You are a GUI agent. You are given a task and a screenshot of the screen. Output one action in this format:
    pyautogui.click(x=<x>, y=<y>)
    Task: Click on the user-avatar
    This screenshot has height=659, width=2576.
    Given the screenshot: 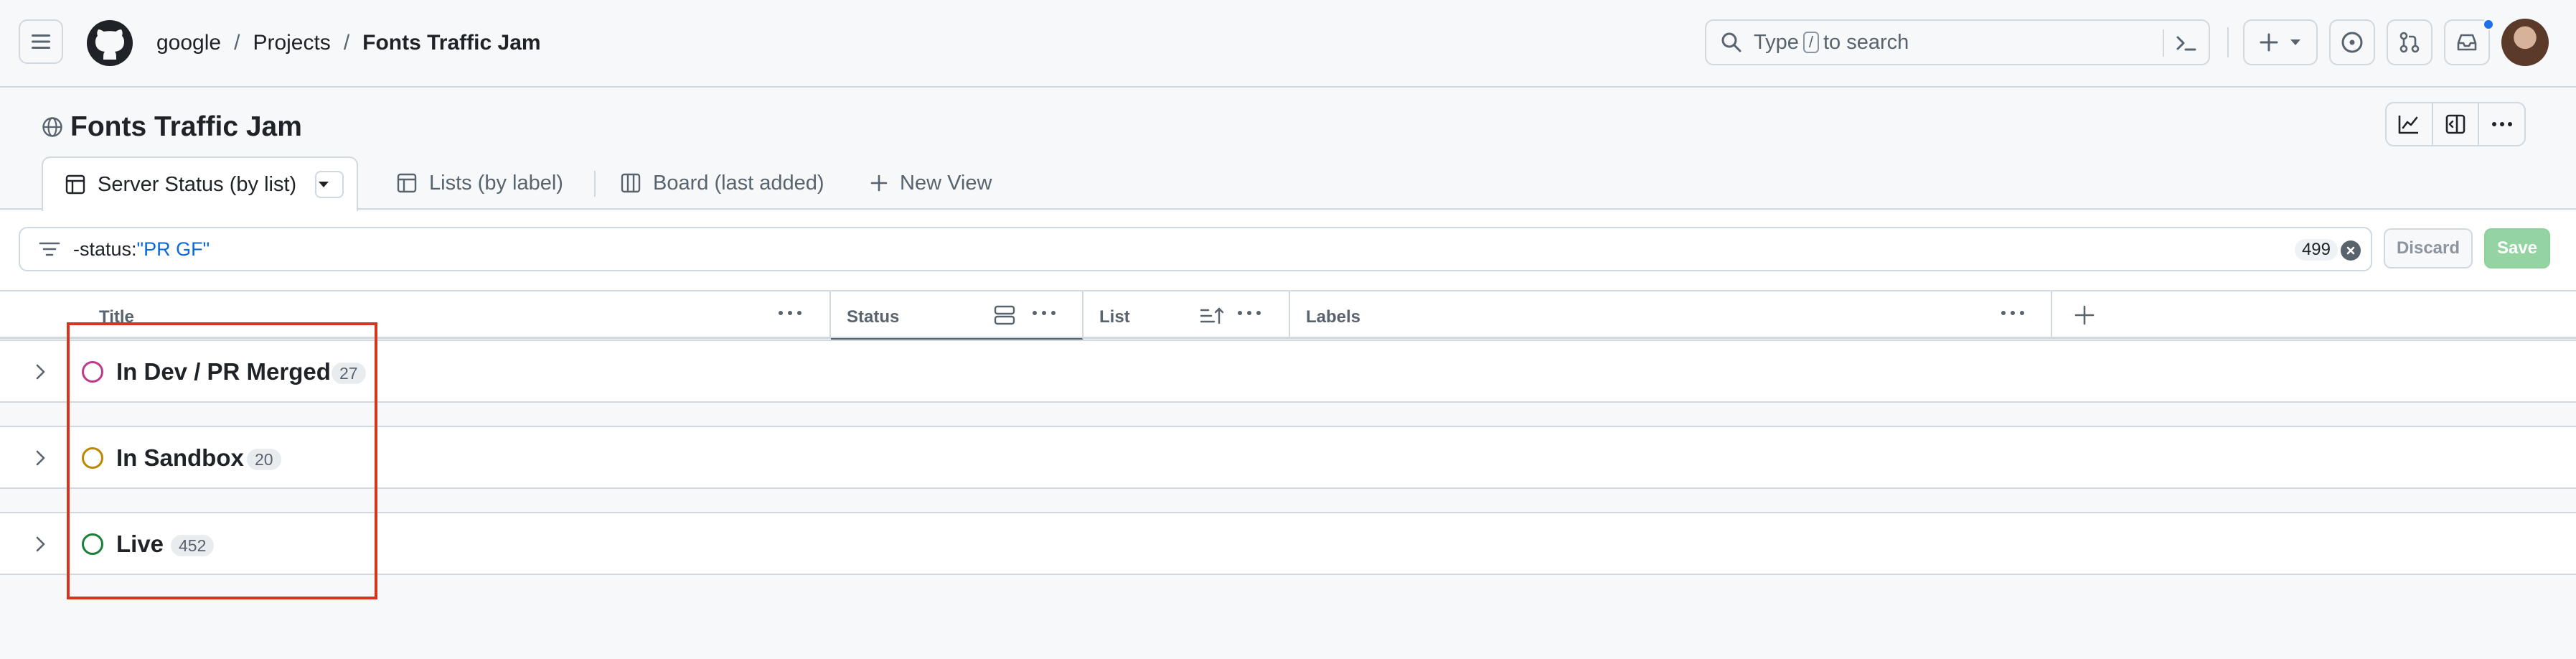 What is the action you would take?
    pyautogui.click(x=2525, y=43)
    